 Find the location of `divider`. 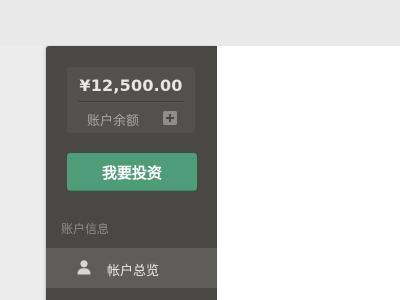

divider is located at coordinates (131, 101).